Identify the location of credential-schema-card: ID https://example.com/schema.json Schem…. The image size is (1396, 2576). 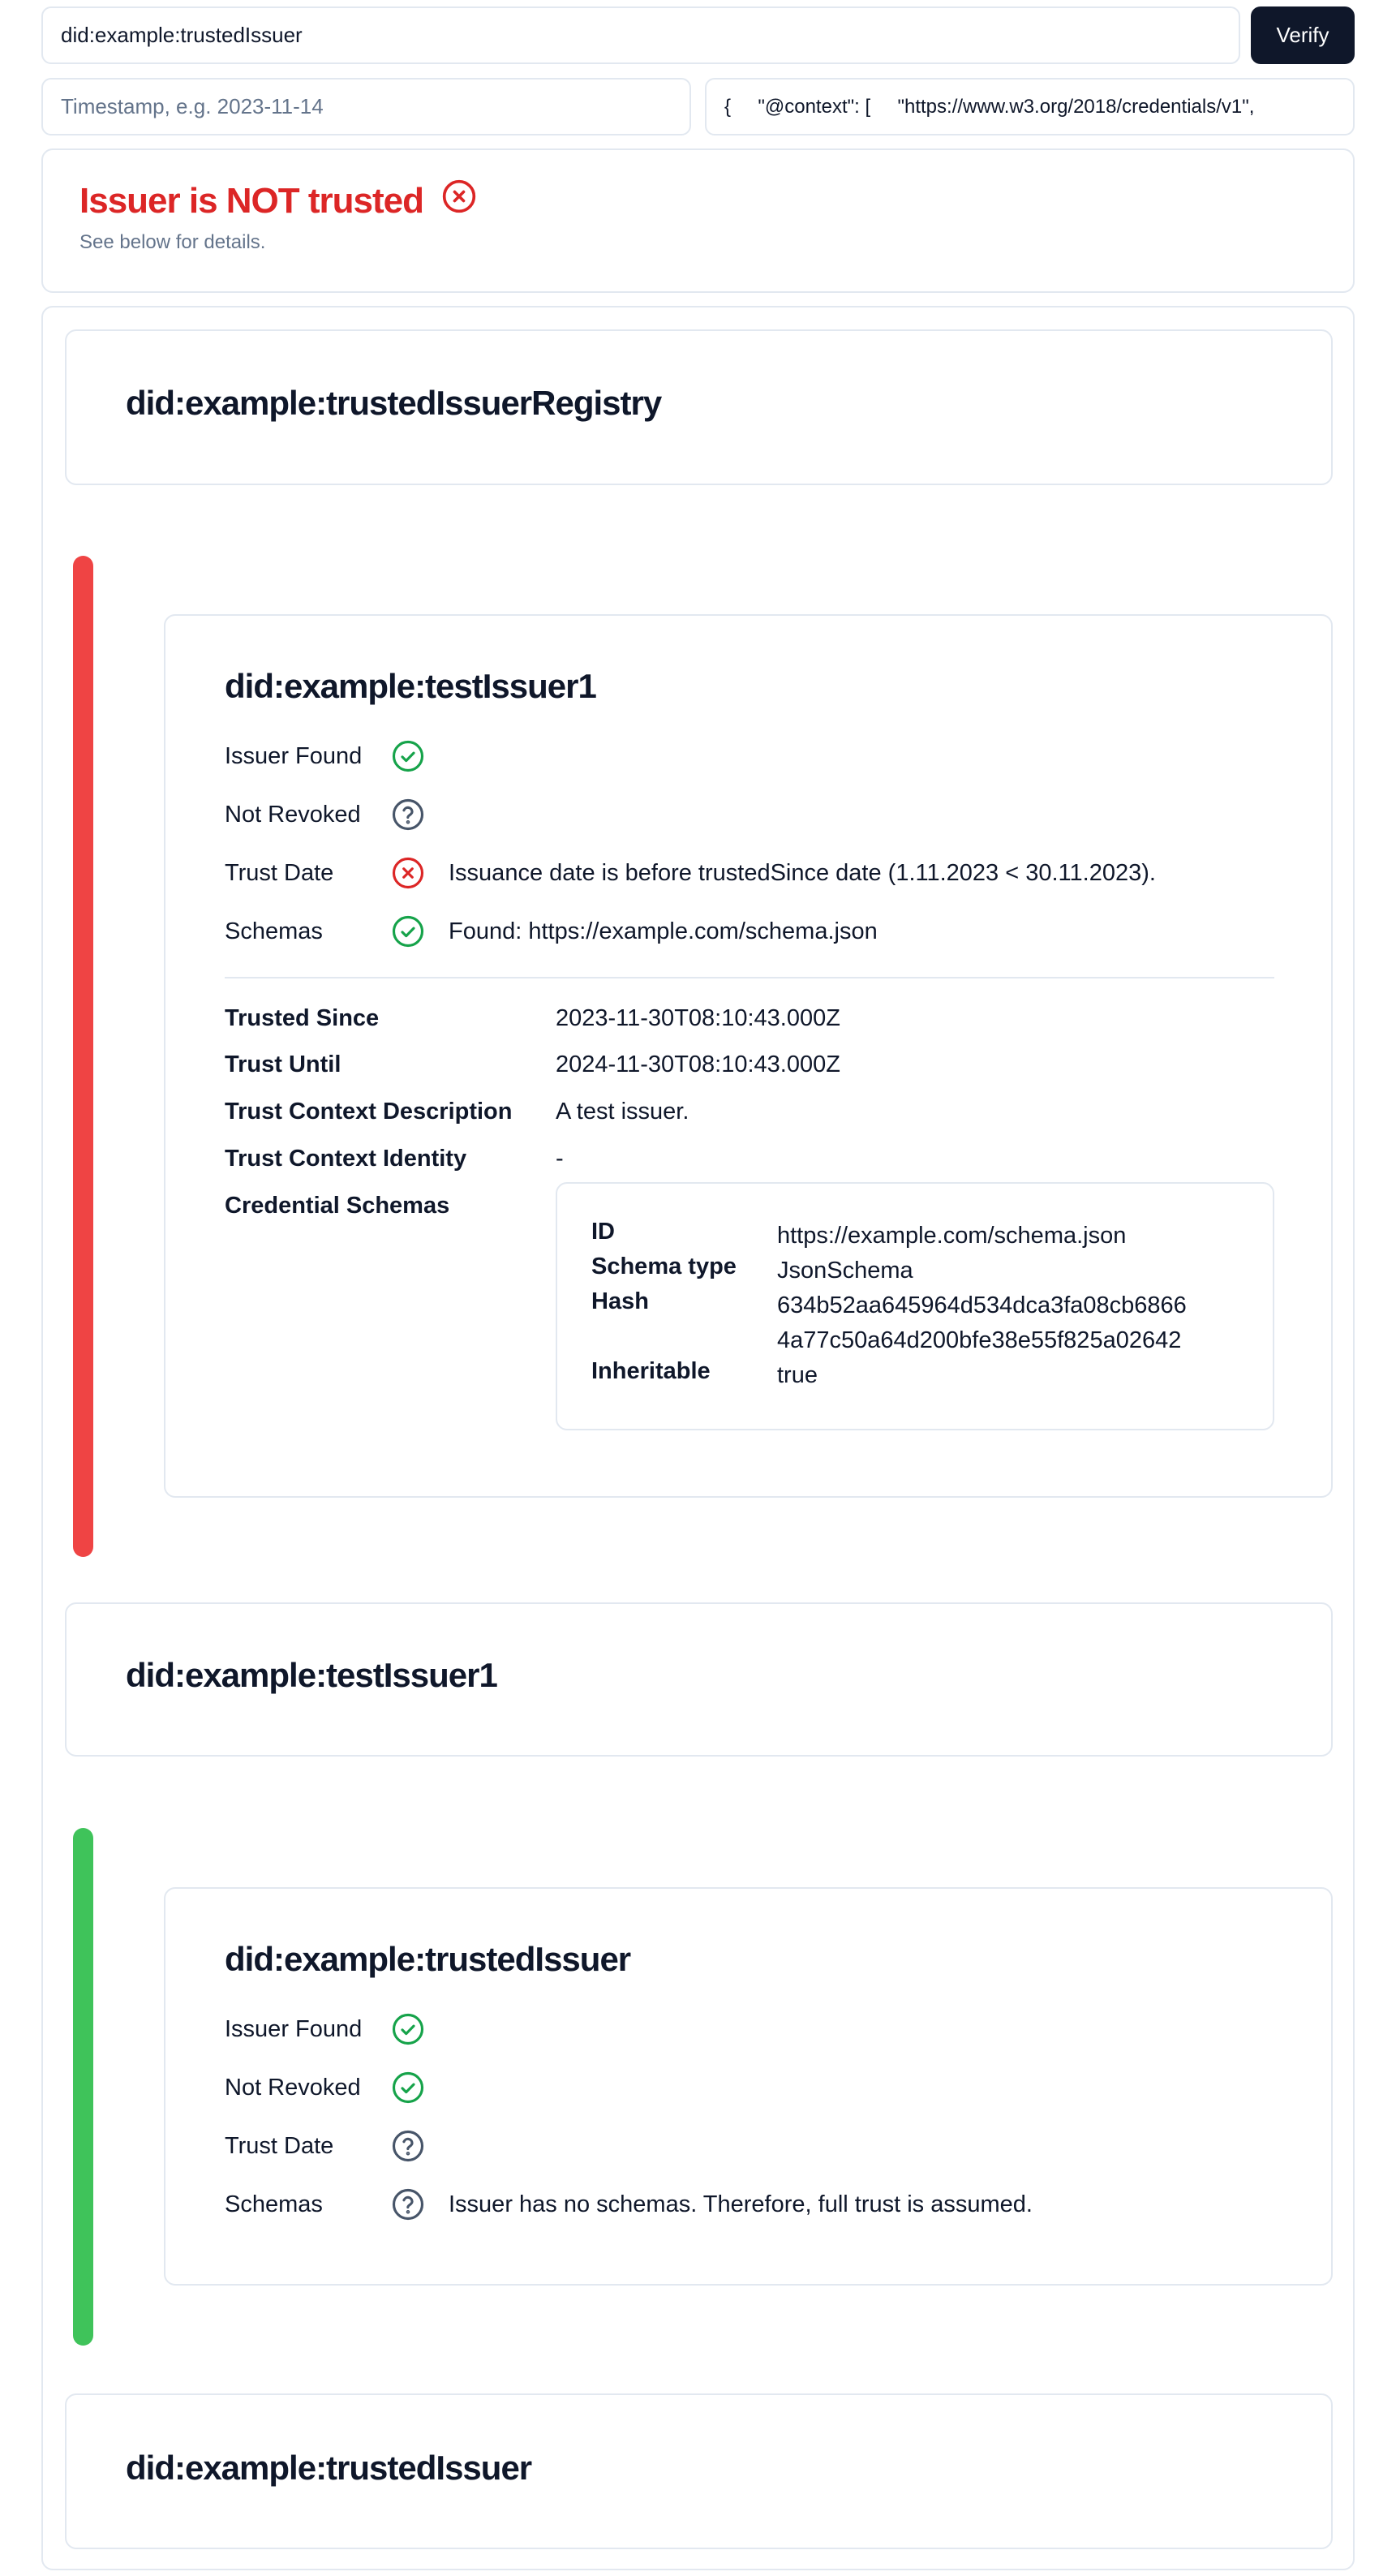
(915, 1306).